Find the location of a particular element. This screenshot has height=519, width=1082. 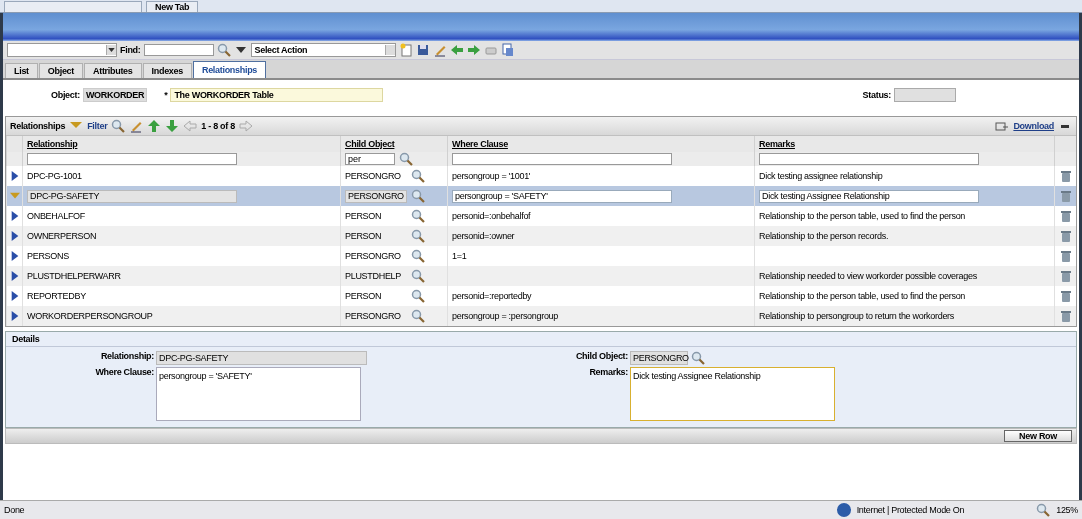

table-cell: OWNERPERSON is located at coordinates (62, 236).